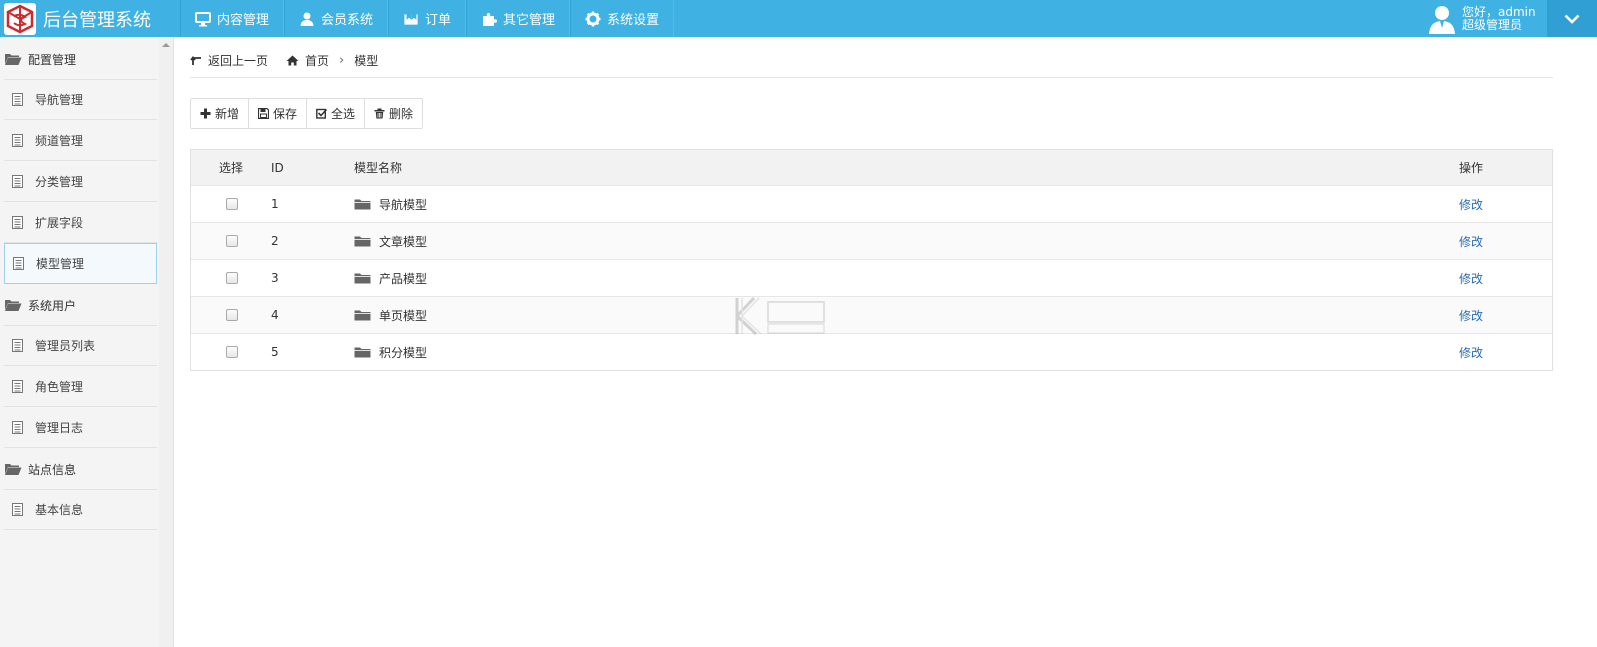 The height and width of the screenshot is (647, 1597). What do you see at coordinates (871, 203) in the screenshot?
I see `table-row: 1 导航模型 修改` at bounding box center [871, 203].